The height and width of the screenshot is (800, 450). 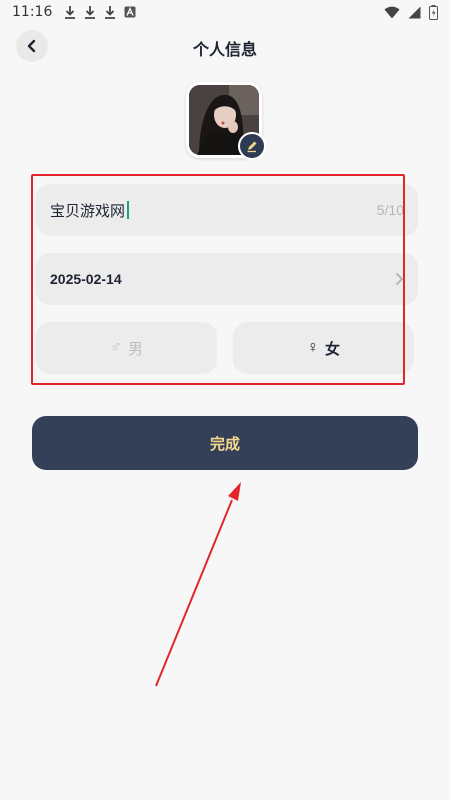 I want to click on battery-icon, so click(x=433, y=12).